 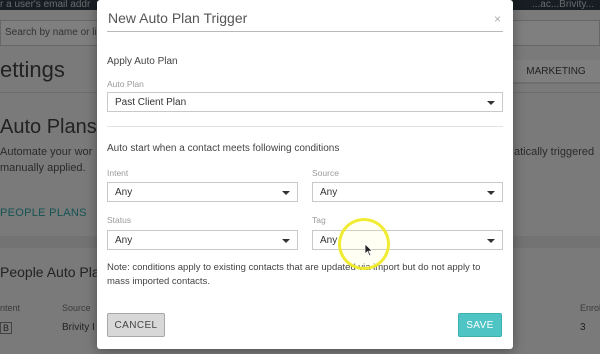 I want to click on intent-select: Any, so click(x=202, y=192).